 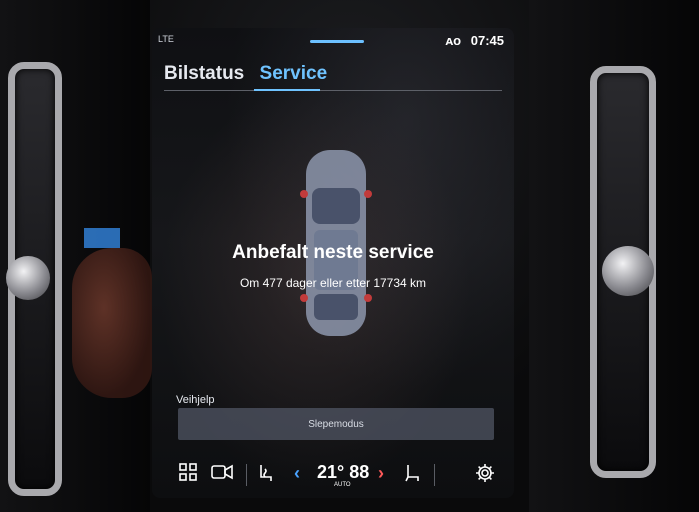 I want to click on seat-heat-icon, so click(x=266, y=473).